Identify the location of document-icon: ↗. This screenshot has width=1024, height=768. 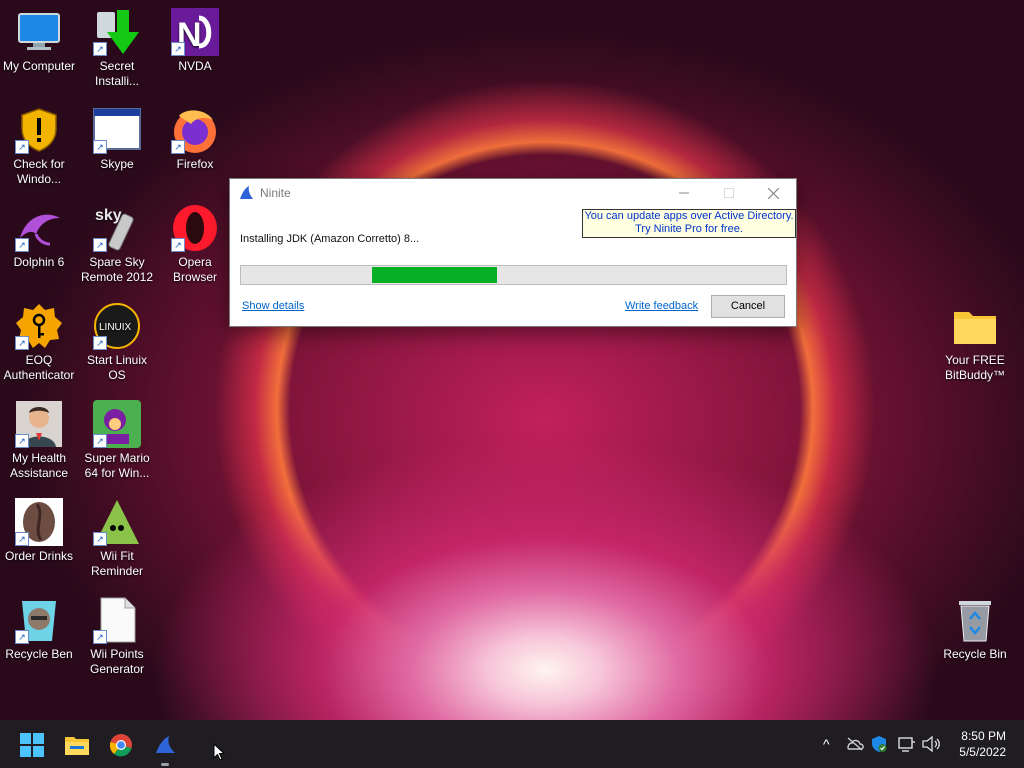
(117, 620).